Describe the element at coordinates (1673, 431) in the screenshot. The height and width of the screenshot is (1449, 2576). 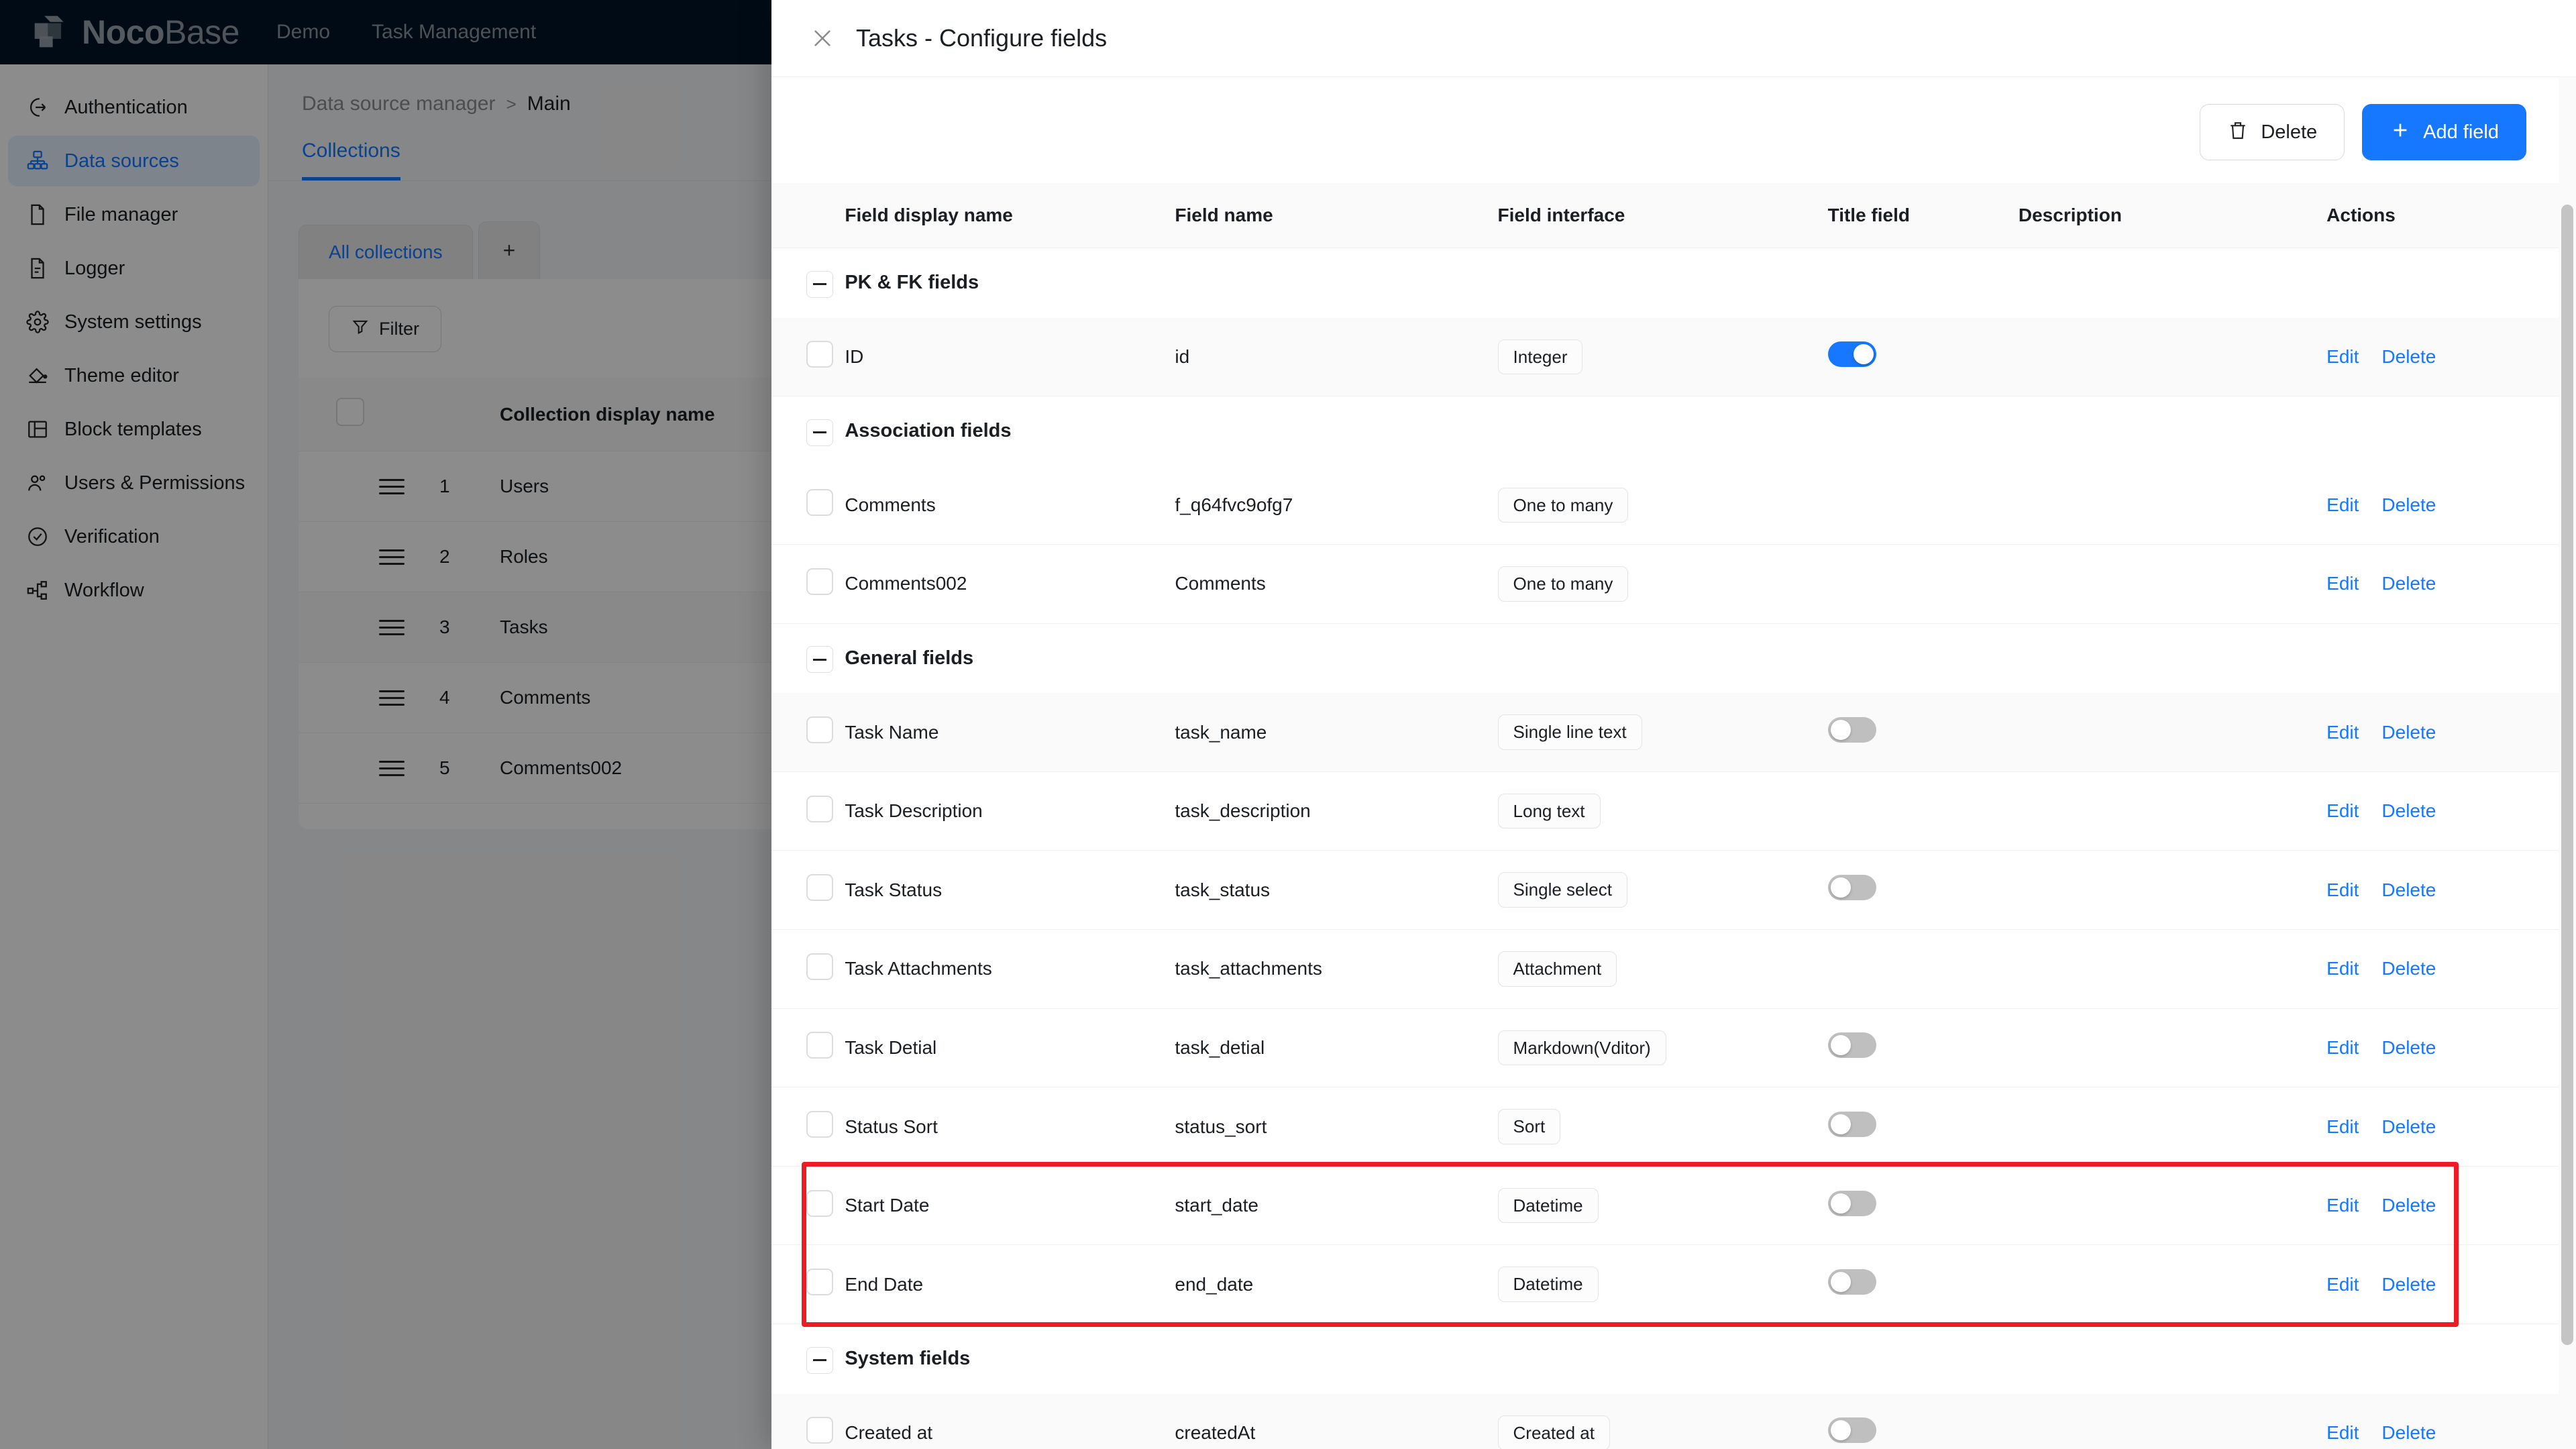
I see `group-header-row: Association fields` at that location.